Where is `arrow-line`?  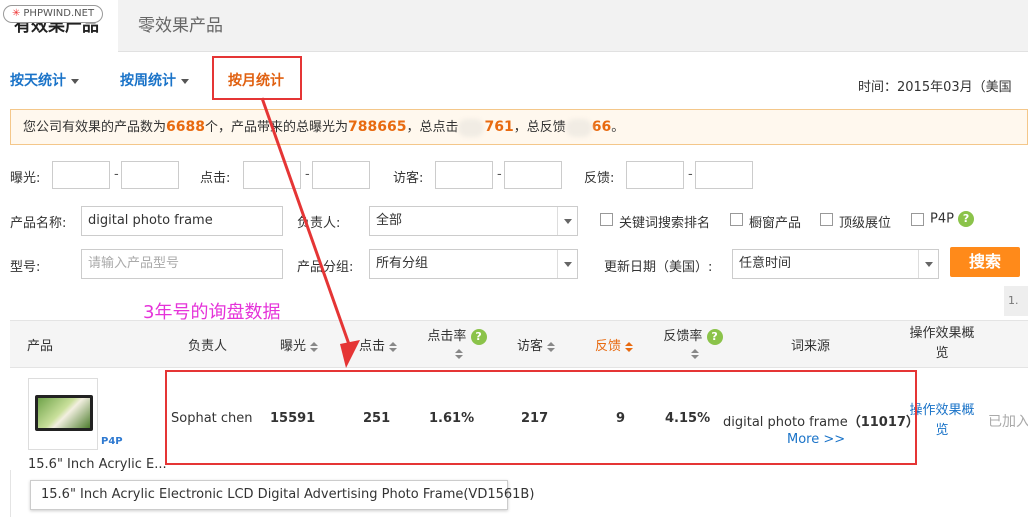 arrow-line is located at coordinates (306, 224).